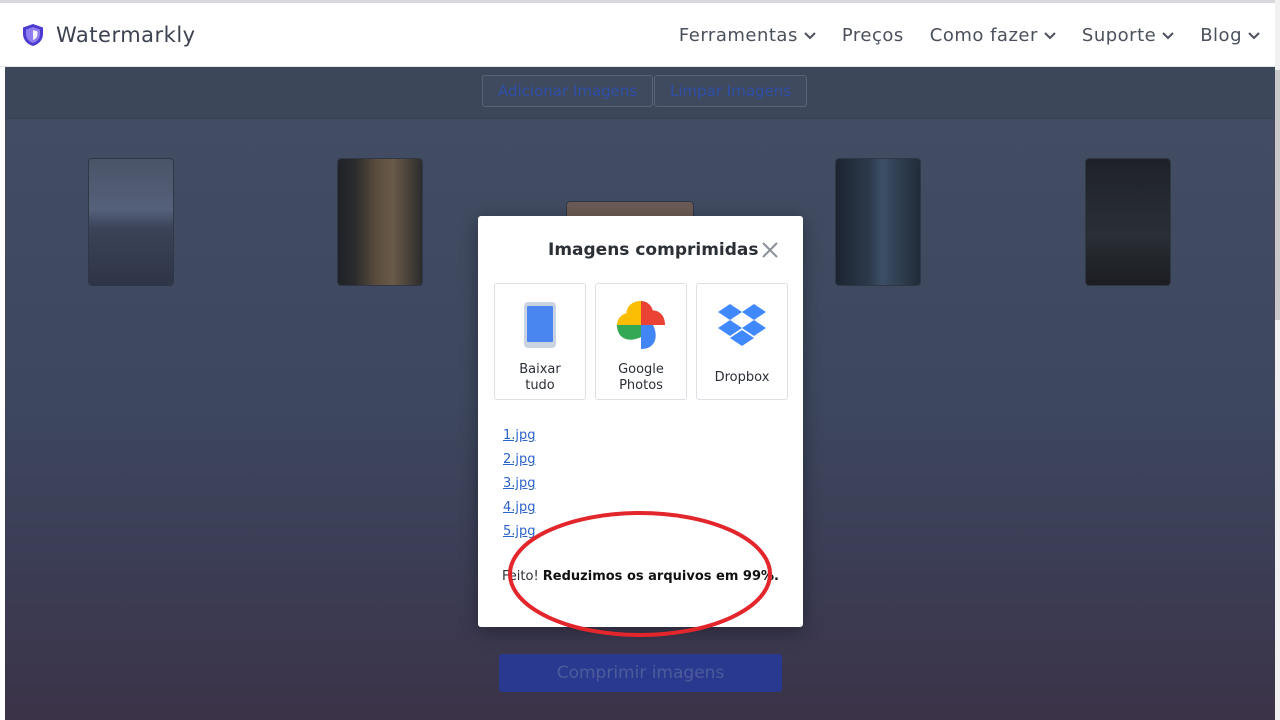  Describe the element at coordinates (1277, 360) in the screenshot. I see `scrollbar` at that location.